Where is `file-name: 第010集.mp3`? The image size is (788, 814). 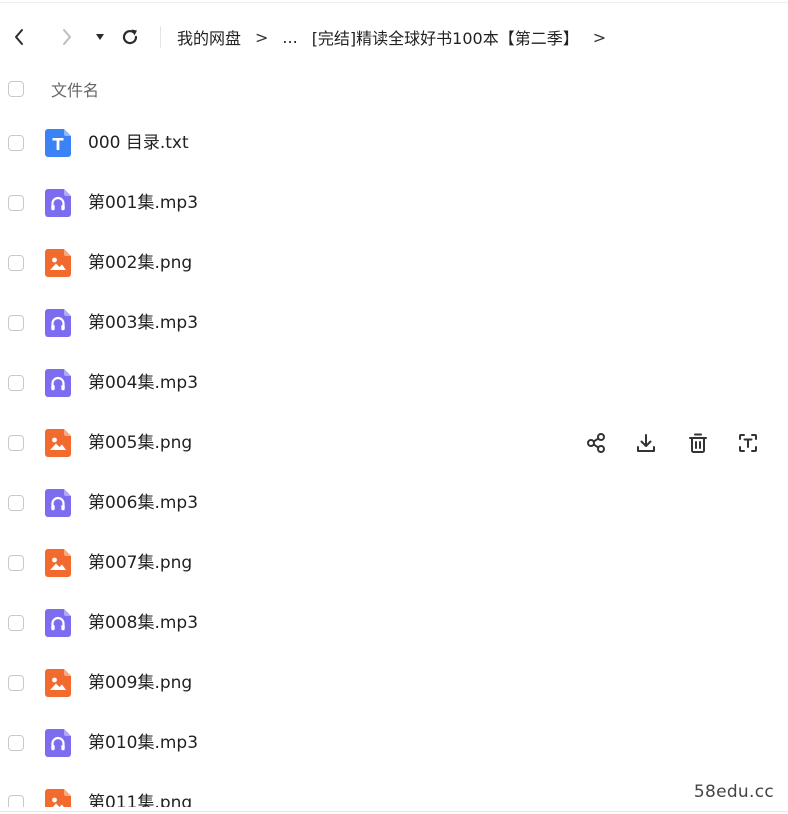
file-name: 第010集.mp3 is located at coordinates (143, 743).